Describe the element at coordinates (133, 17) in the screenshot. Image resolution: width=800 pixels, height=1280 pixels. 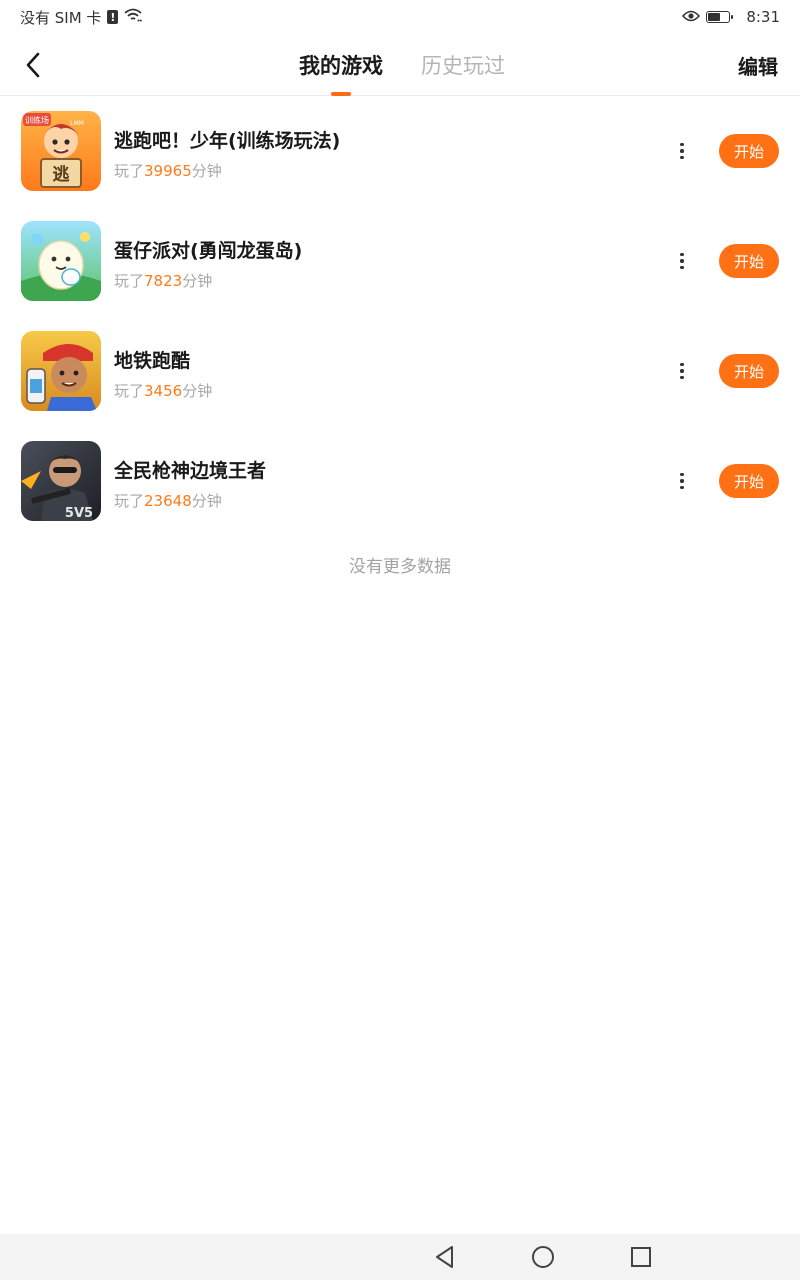
I see `wifi-icon` at that location.